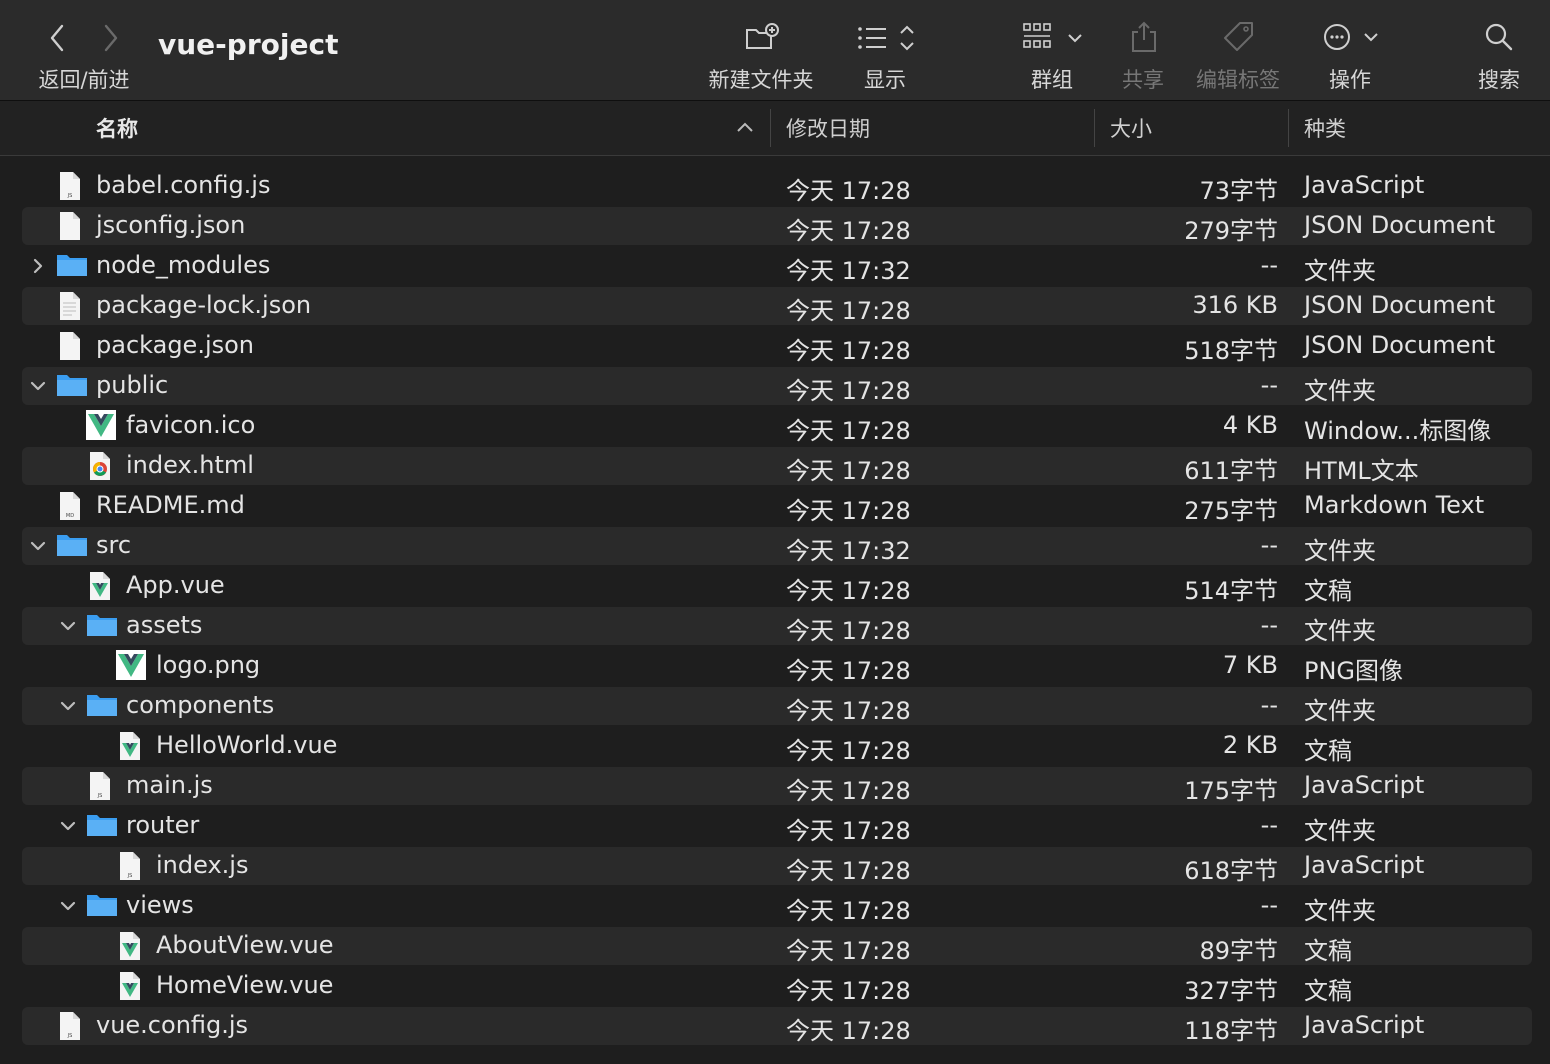  What do you see at coordinates (777, 466) in the screenshot?
I see `file-row: index.html 今天 17:28 611字节 HTML文本` at bounding box center [777, 466].